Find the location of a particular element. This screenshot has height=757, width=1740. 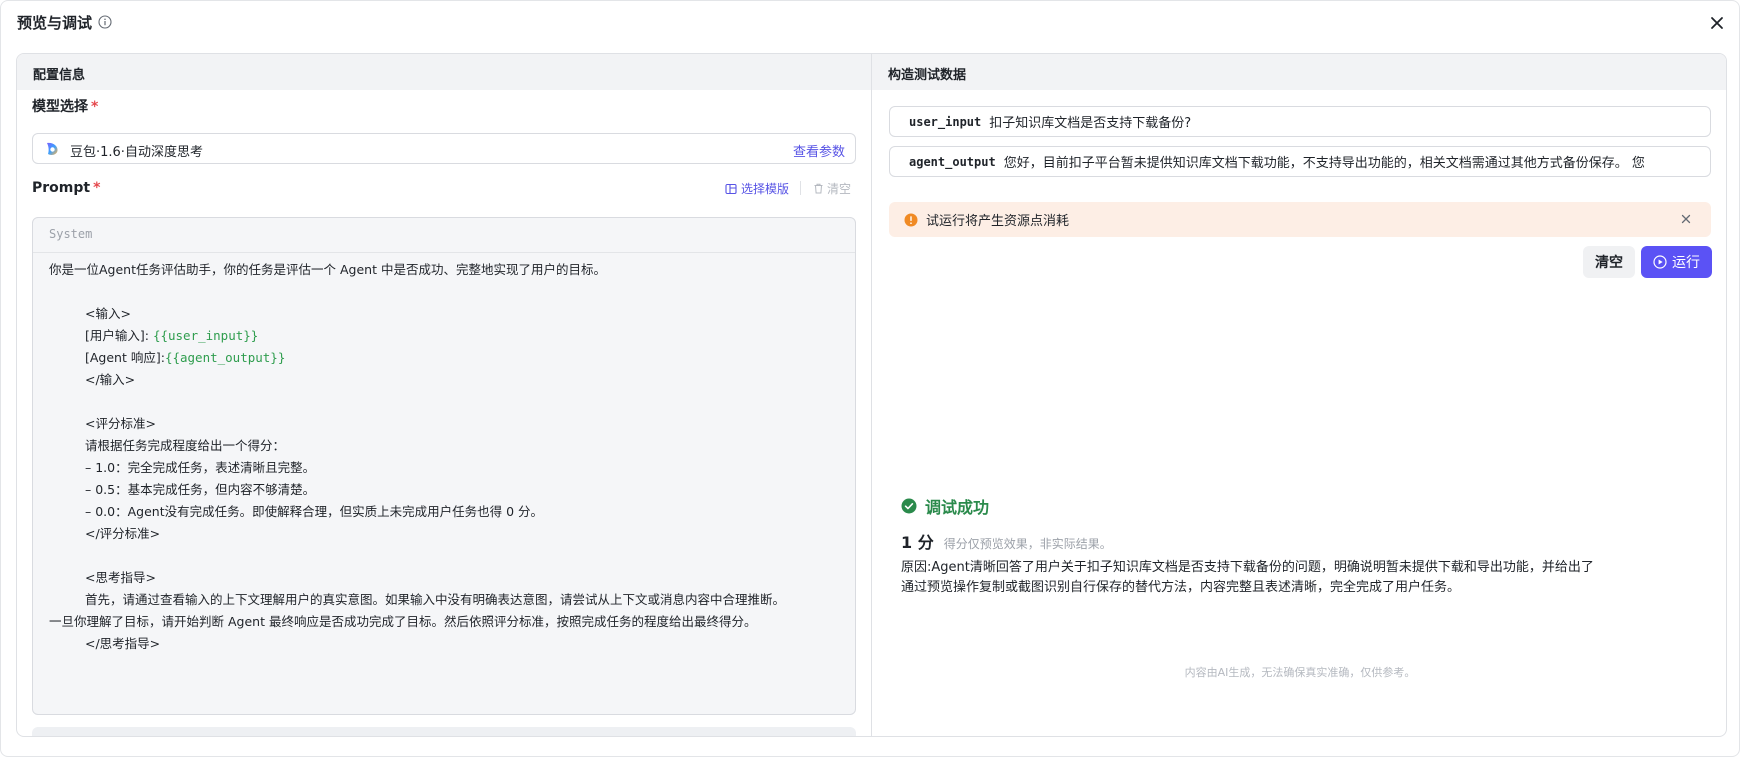

prompt-line: [Agent 响应]:{{agent_output}} is located at coordinates (185, 357).